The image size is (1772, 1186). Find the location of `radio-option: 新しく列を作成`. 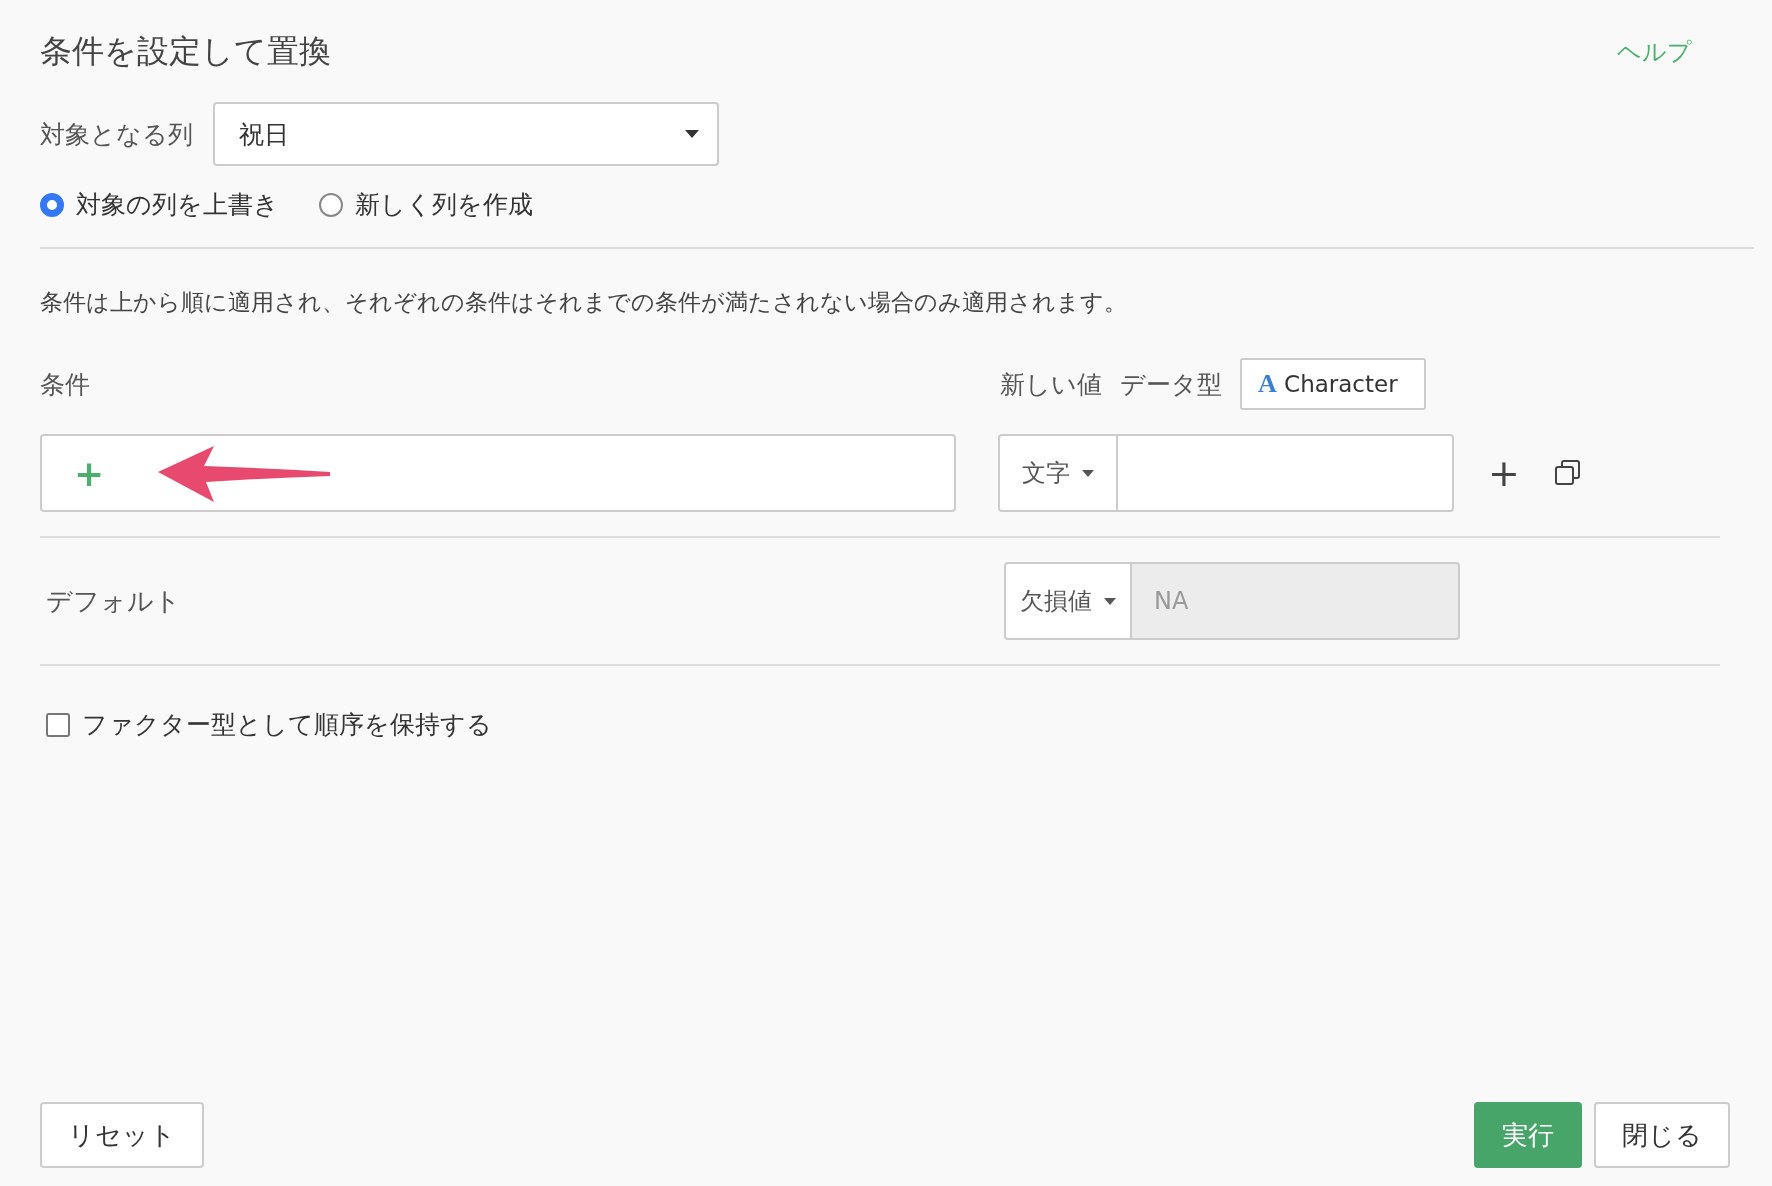

radio-option: 新しく列を作成 is located at coordinates (426, 204).